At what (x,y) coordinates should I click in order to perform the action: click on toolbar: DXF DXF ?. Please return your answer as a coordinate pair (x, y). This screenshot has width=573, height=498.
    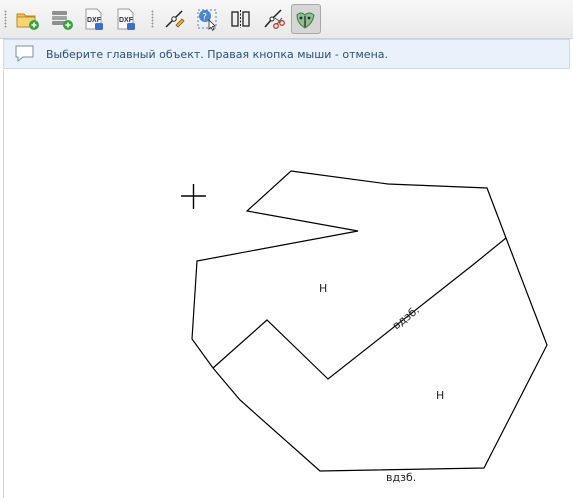
    Looking at the image, I should click on (286, 19).